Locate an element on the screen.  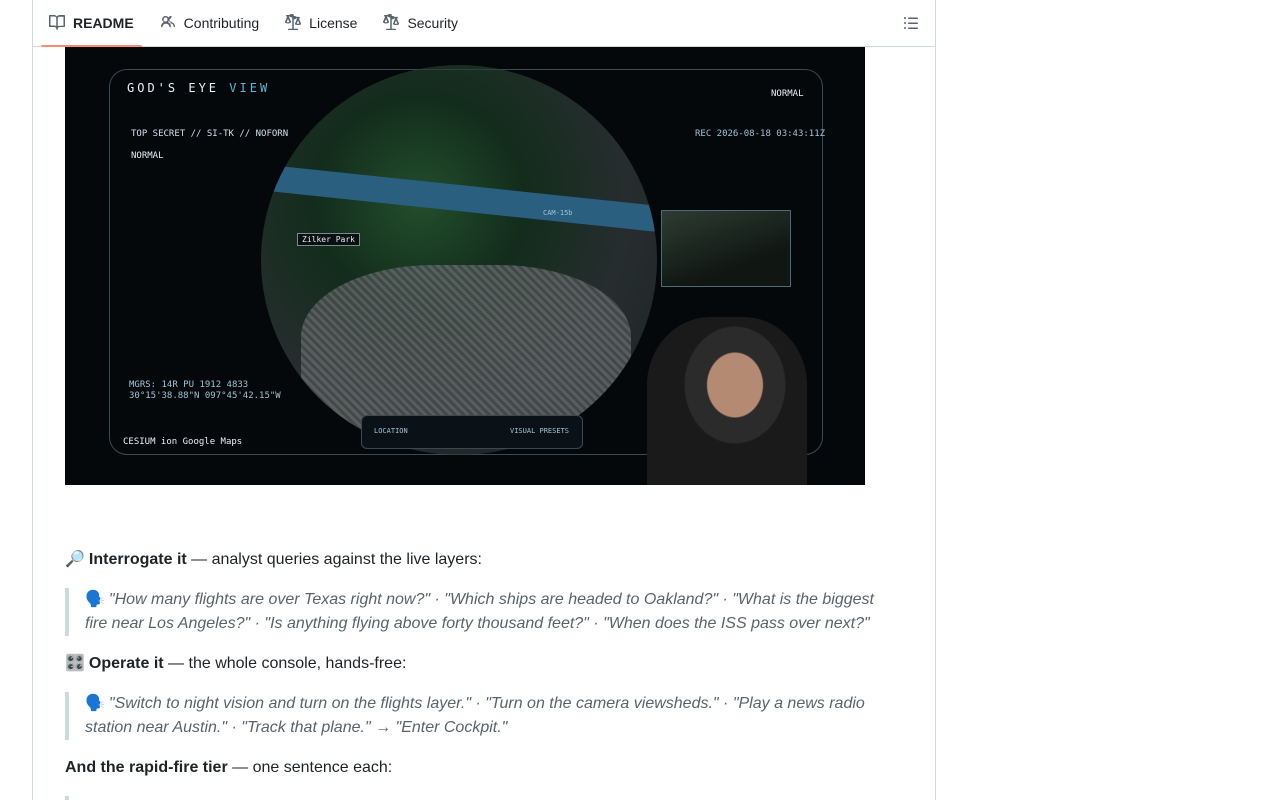
map-label-zilker-park: Zilker Park is located at coordinates (328, 239).